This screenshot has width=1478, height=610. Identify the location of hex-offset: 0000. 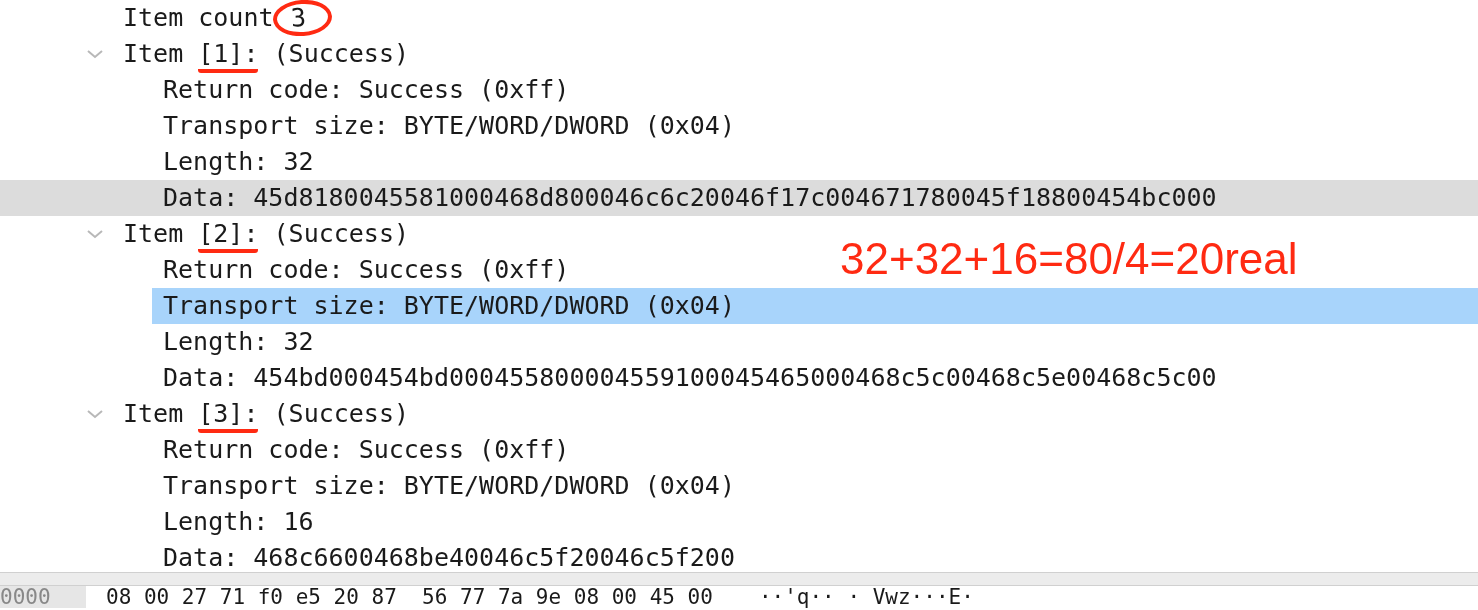
(43, 597).